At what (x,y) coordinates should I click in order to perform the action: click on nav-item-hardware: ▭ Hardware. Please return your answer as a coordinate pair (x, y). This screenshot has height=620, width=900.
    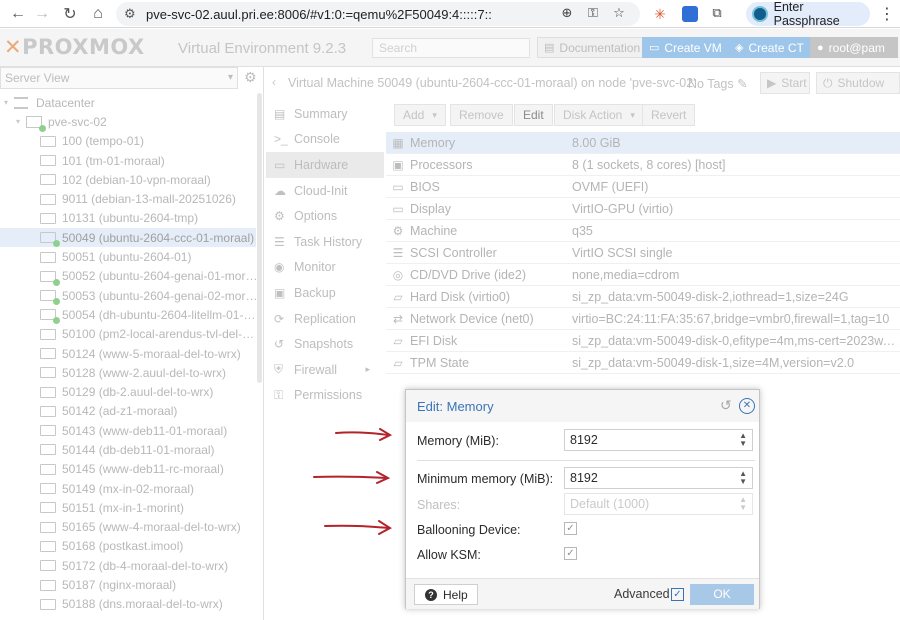
    Looking at the image, I should click on (325, 165).